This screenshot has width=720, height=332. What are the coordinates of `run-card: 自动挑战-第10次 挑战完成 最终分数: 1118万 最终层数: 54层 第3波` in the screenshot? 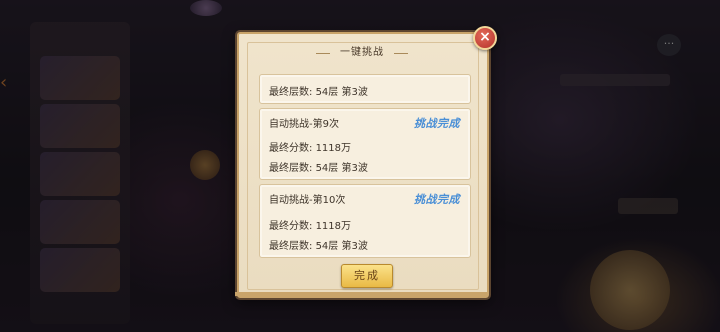 It's located at (365, 221).